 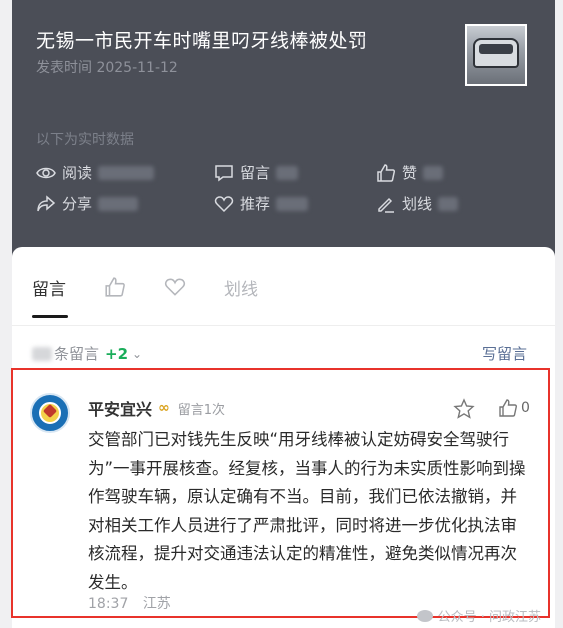 What do you see at coordinates (77, 354) in the screenshot?
I see `comment-count-suffix: 条留言` at bounding box center [77, 354].